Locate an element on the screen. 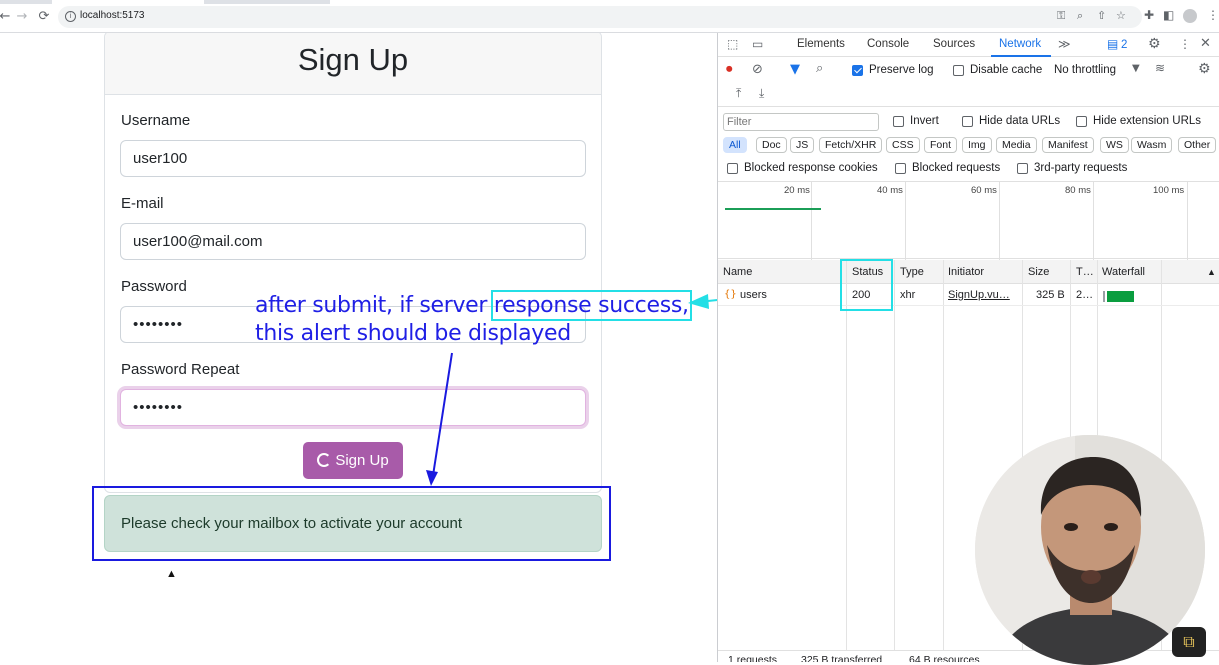 The height and width of the screenshot is (665, 1219). type-filter-ws: WS is located at coordinates (1114, 145).